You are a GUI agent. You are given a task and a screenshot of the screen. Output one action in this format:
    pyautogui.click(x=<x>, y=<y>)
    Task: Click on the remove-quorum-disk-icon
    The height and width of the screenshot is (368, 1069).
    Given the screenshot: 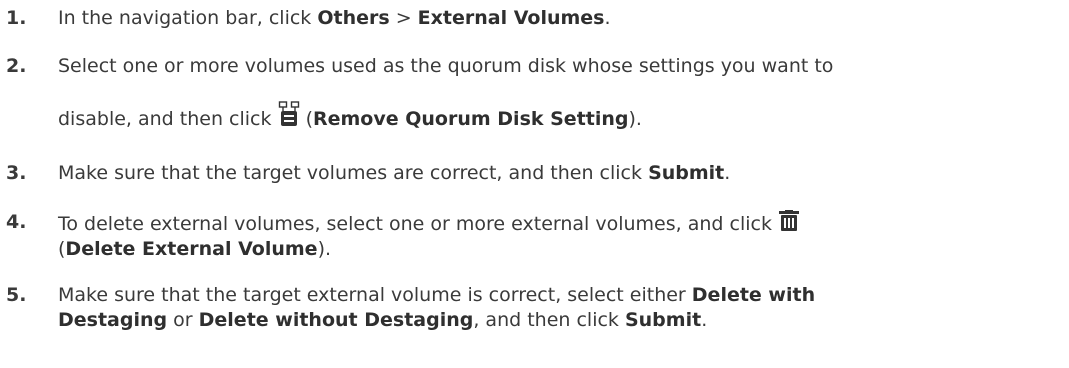 What is the action you would take?
    pyautogui.click(x=289, y=114)
    